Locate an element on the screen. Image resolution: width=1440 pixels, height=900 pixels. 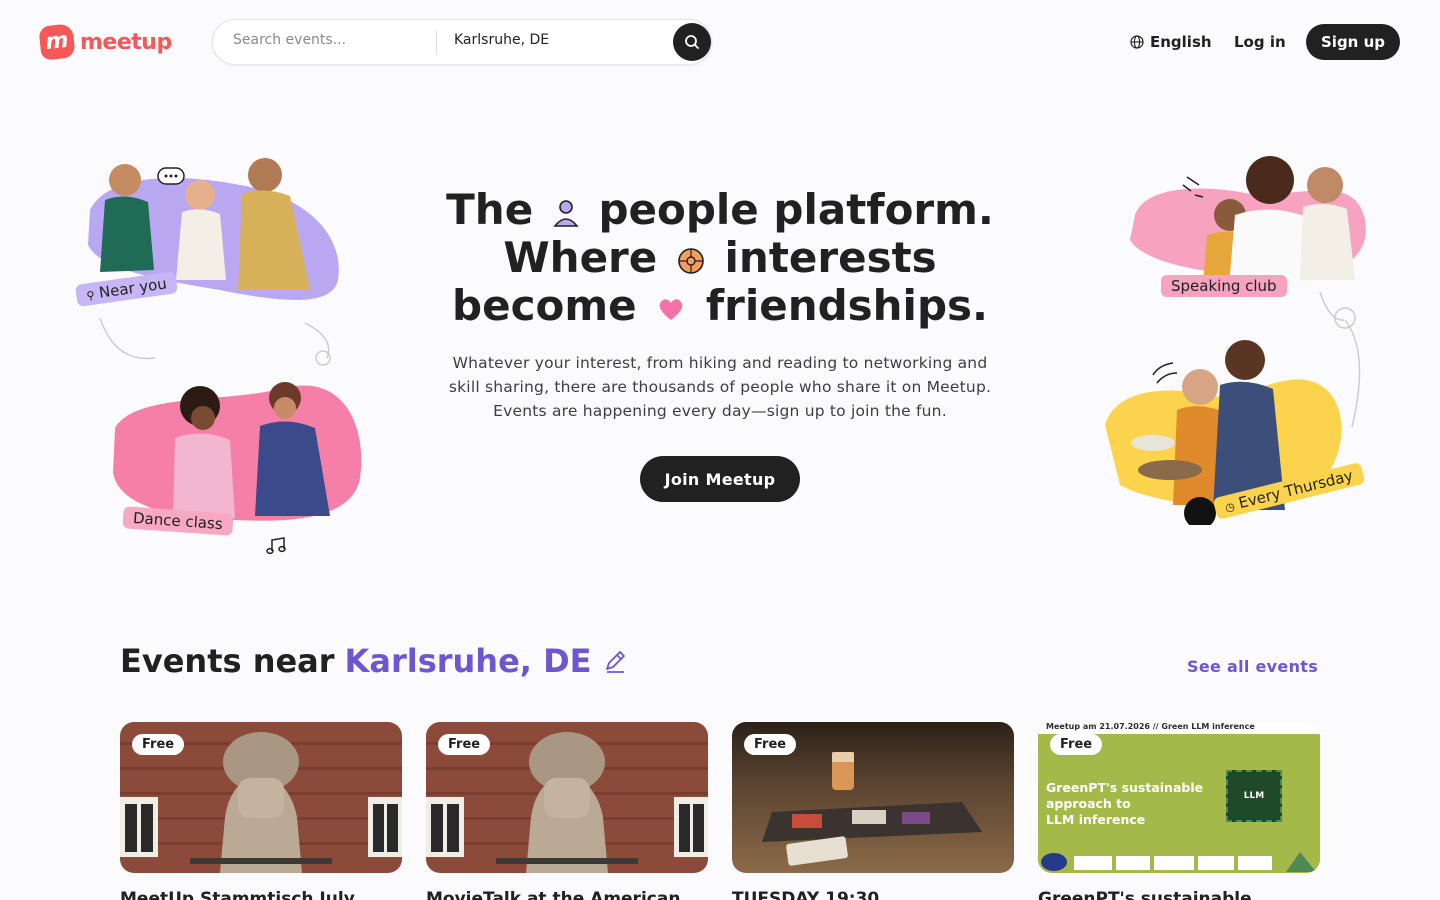
llm-chip-label: LLM is located at coordinates (1254, 796).